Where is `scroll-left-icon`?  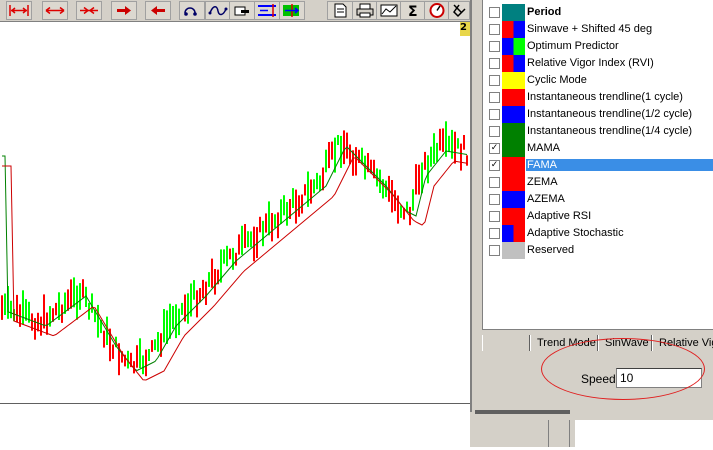
scroll-left-icon is located at coordinates (158, 10).